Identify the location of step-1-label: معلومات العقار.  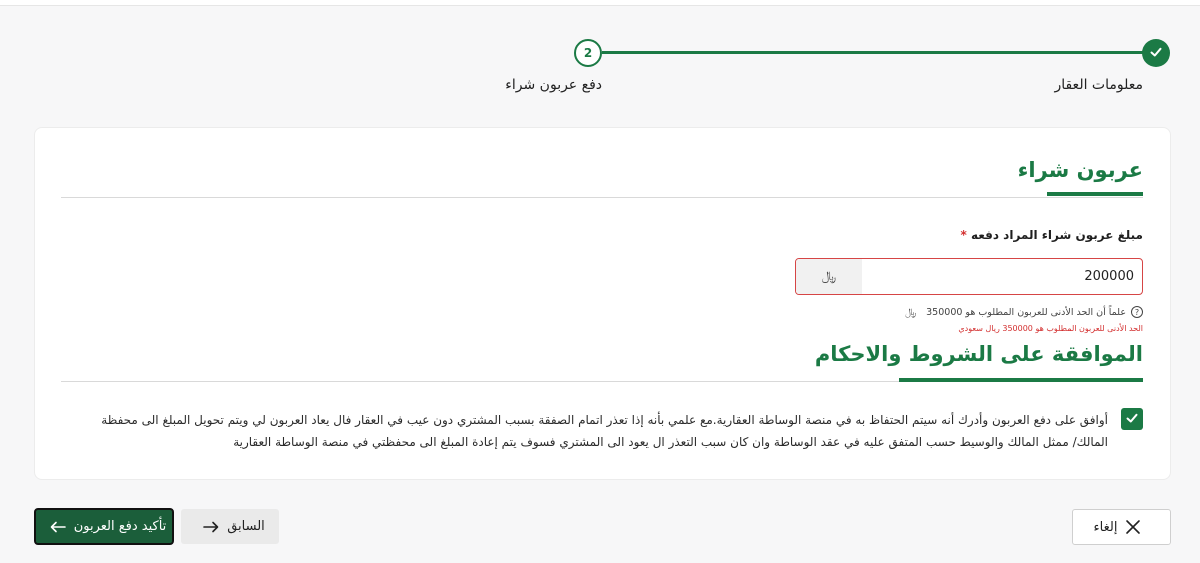
(1098, 85).